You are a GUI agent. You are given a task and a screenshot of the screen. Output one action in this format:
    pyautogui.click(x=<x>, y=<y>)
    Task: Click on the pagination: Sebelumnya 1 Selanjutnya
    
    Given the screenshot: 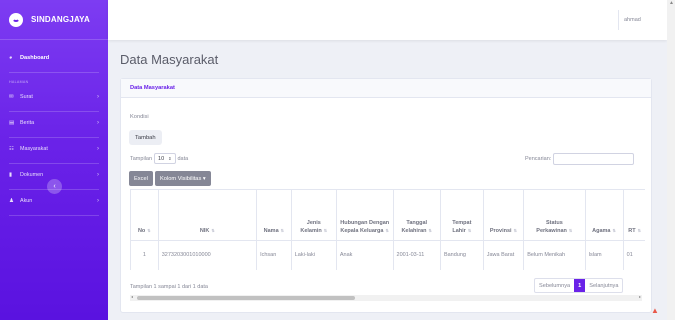 What is the action you would take?
    pyautogui.click(x=579, y=285)
    